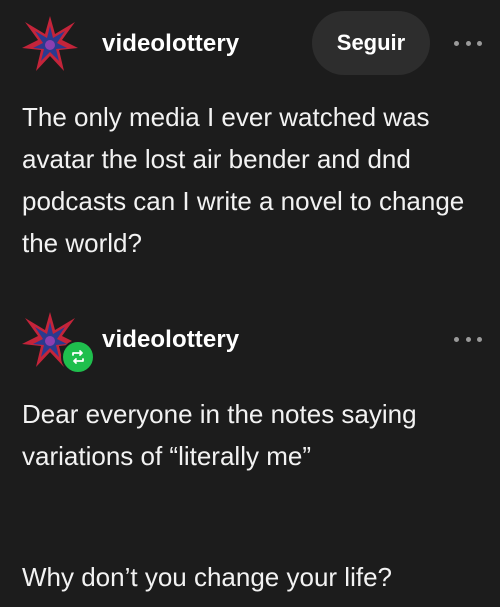  Describe the element at coordinates (371, 43) in the screenshot. I see `follow-button: Seguir` at that location.